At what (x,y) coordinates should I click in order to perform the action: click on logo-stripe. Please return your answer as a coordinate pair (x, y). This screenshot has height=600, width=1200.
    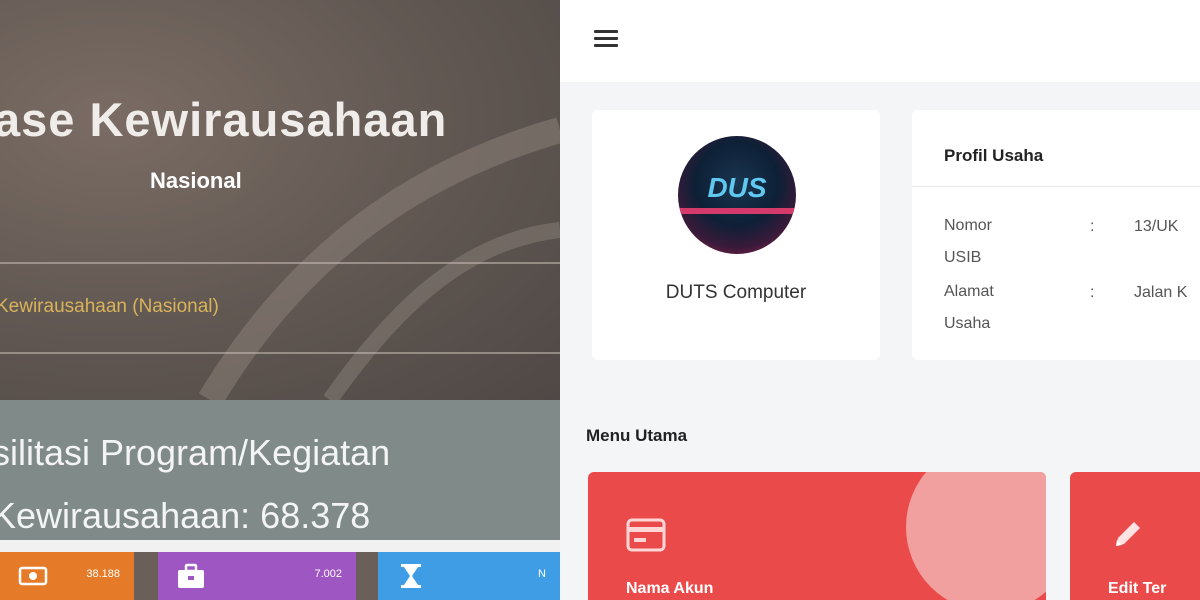
    Looking at the image, I should click on (737, 211).